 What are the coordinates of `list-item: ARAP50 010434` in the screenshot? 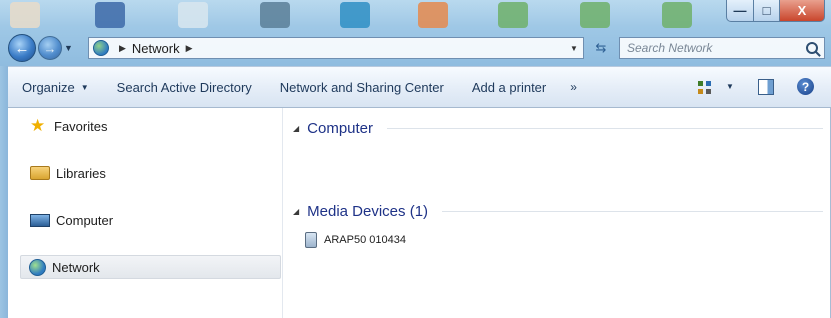 It's located at (355, 240).